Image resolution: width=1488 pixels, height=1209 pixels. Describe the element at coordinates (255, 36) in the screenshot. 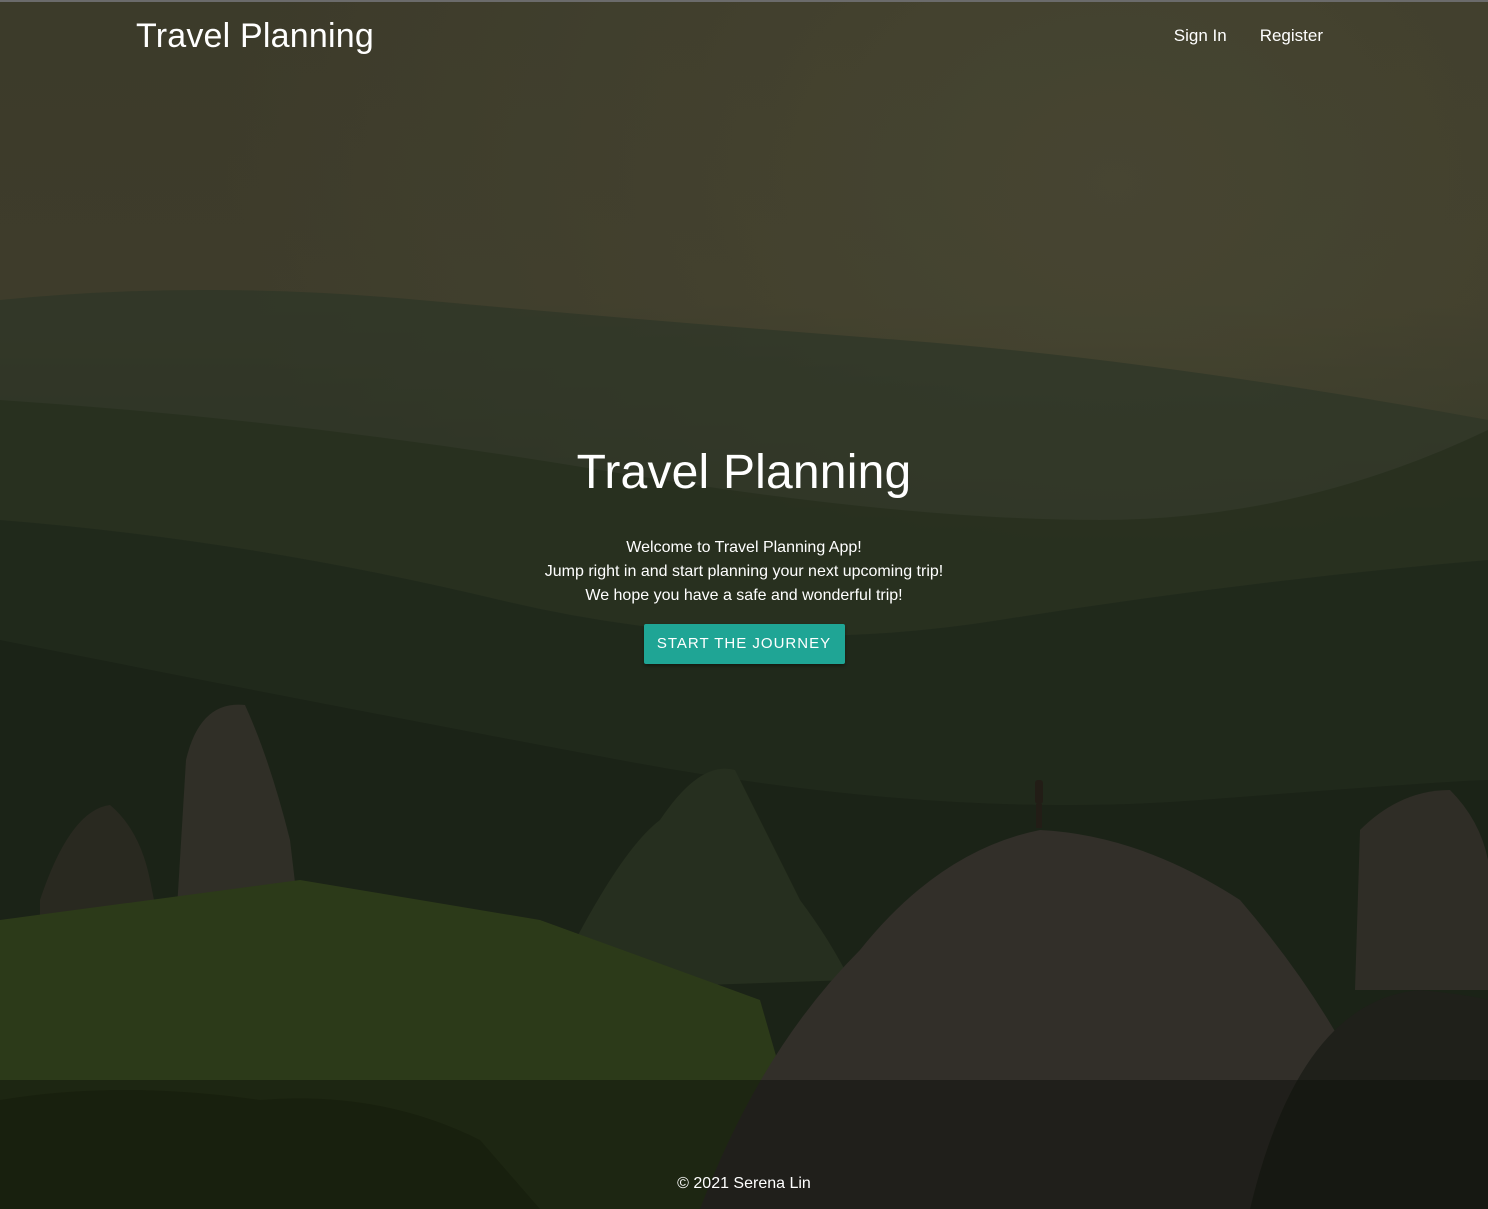

I see `brand-logo-link: Travel Planning` at that location.